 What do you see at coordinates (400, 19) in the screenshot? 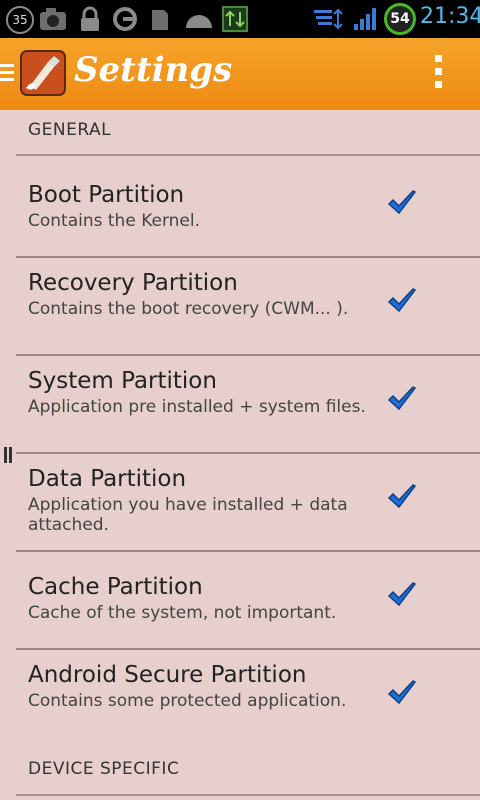
I see `battery-icon: 54` at bounding box center [400, 19].